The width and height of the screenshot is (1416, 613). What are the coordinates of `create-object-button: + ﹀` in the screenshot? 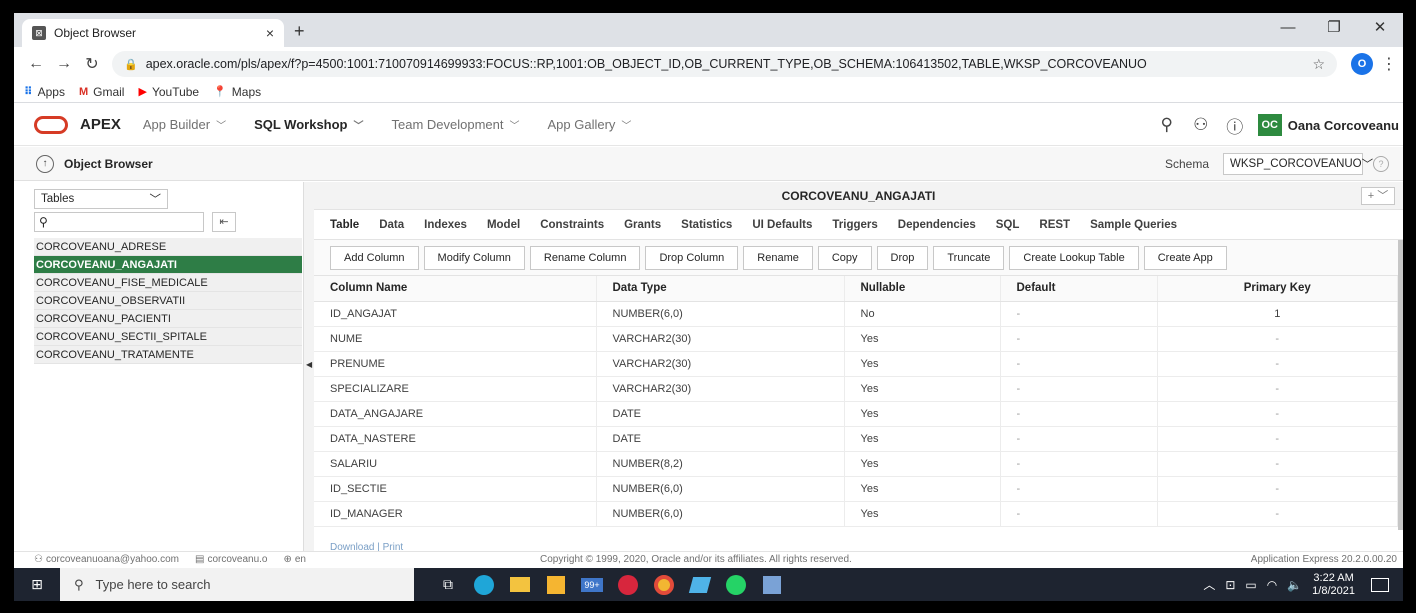 It's located at (1378, 196).